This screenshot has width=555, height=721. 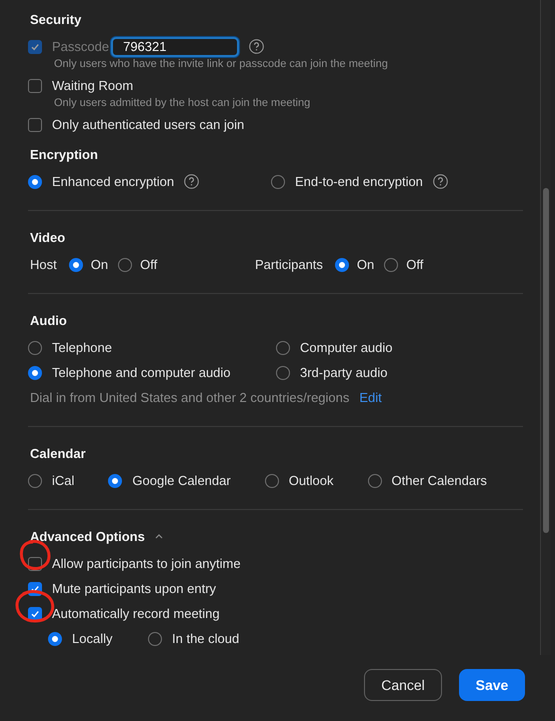 What do you see at coordinates (63, 480) in the screenshot?
I see `option-label: iCal` at bounding box center [63, 480].